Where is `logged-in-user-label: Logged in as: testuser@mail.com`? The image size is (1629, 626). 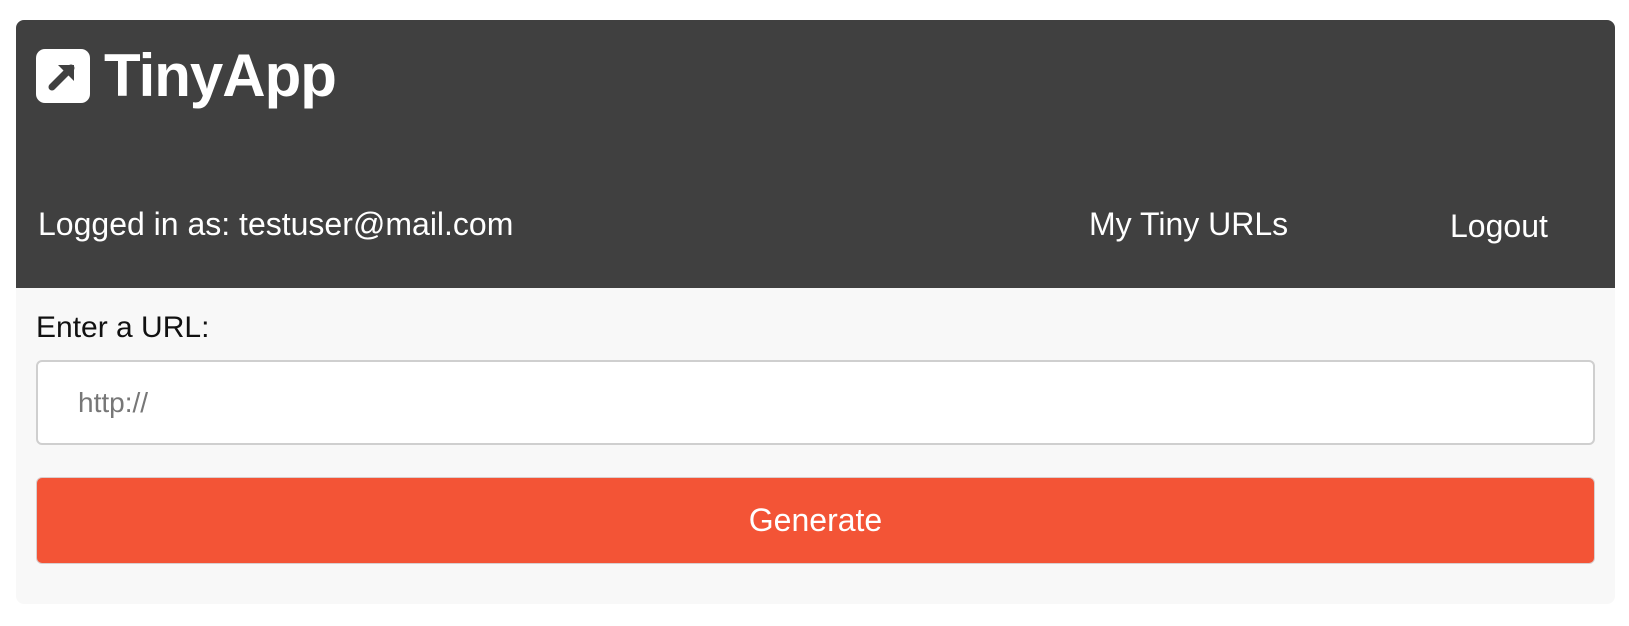
logged-in-user-label: Logged in as: testuser@mail.com is located at coordinates (276, 224).